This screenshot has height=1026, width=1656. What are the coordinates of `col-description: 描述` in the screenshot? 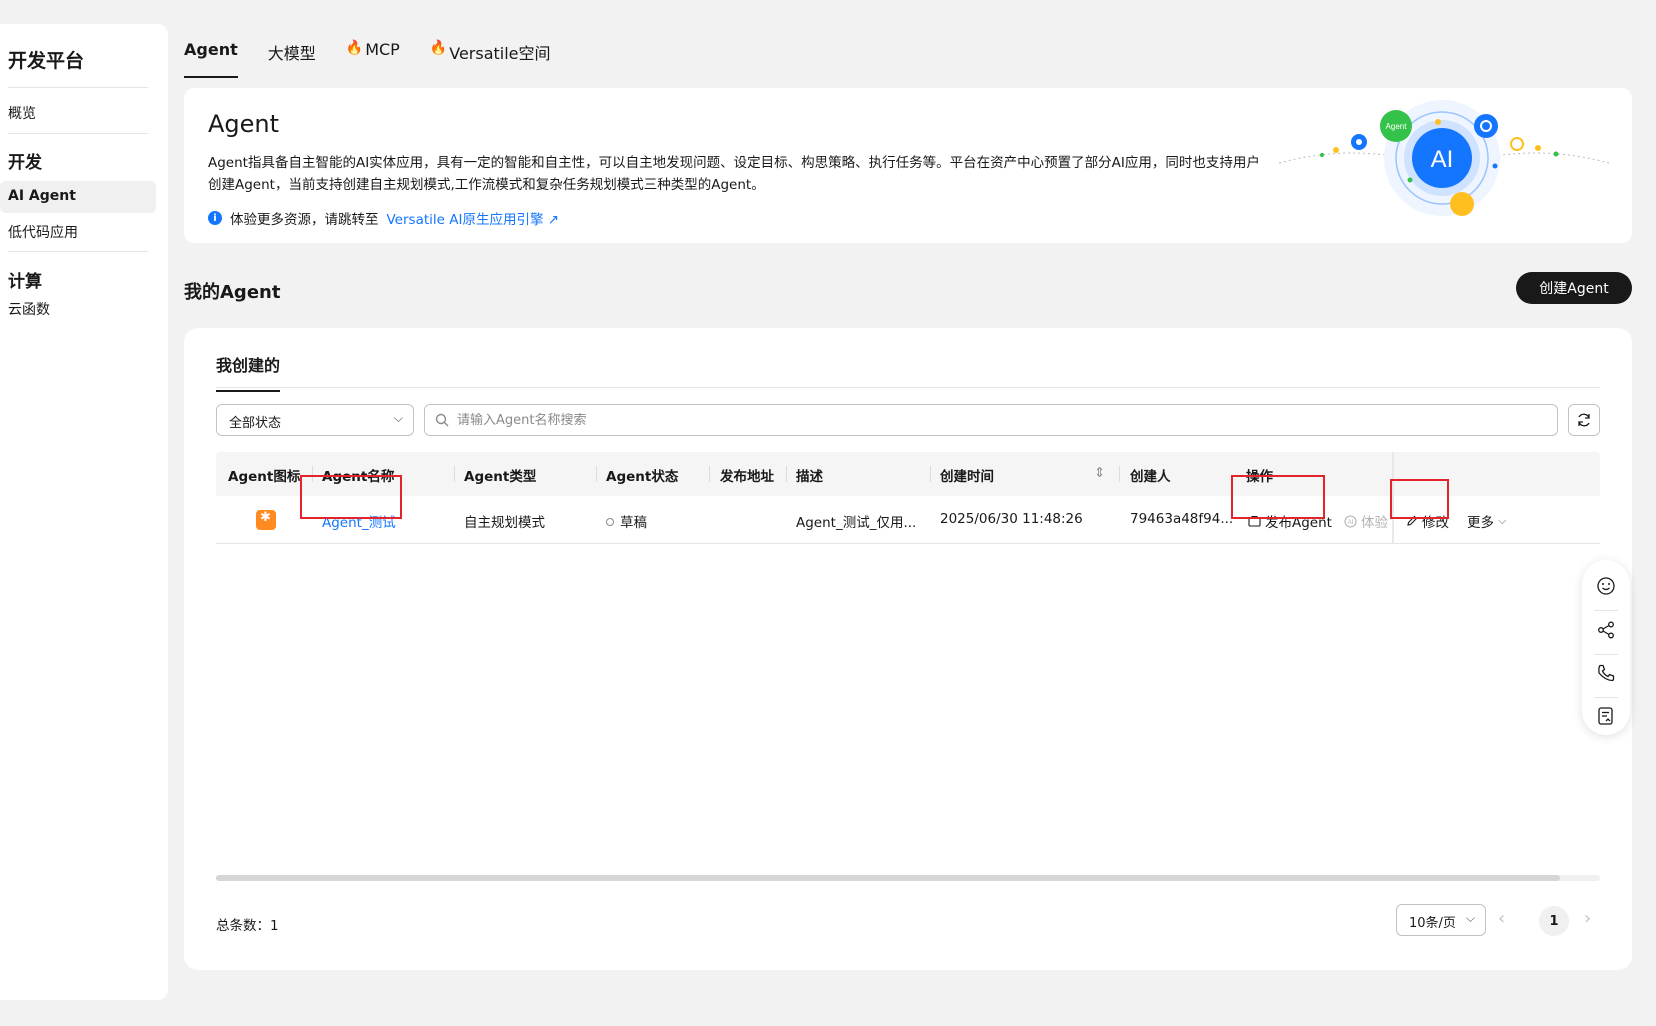 It's located at (809, 477).